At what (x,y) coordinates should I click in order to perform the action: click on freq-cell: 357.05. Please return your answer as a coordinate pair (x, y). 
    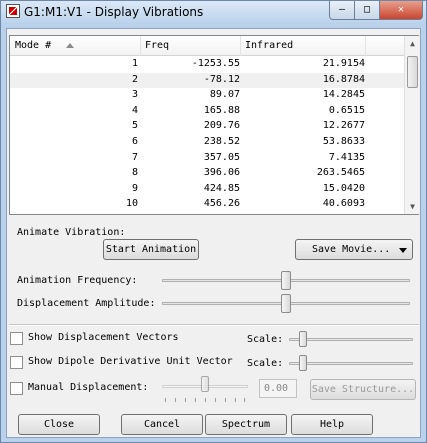
    Looking at the image, I should click on (221, 157).